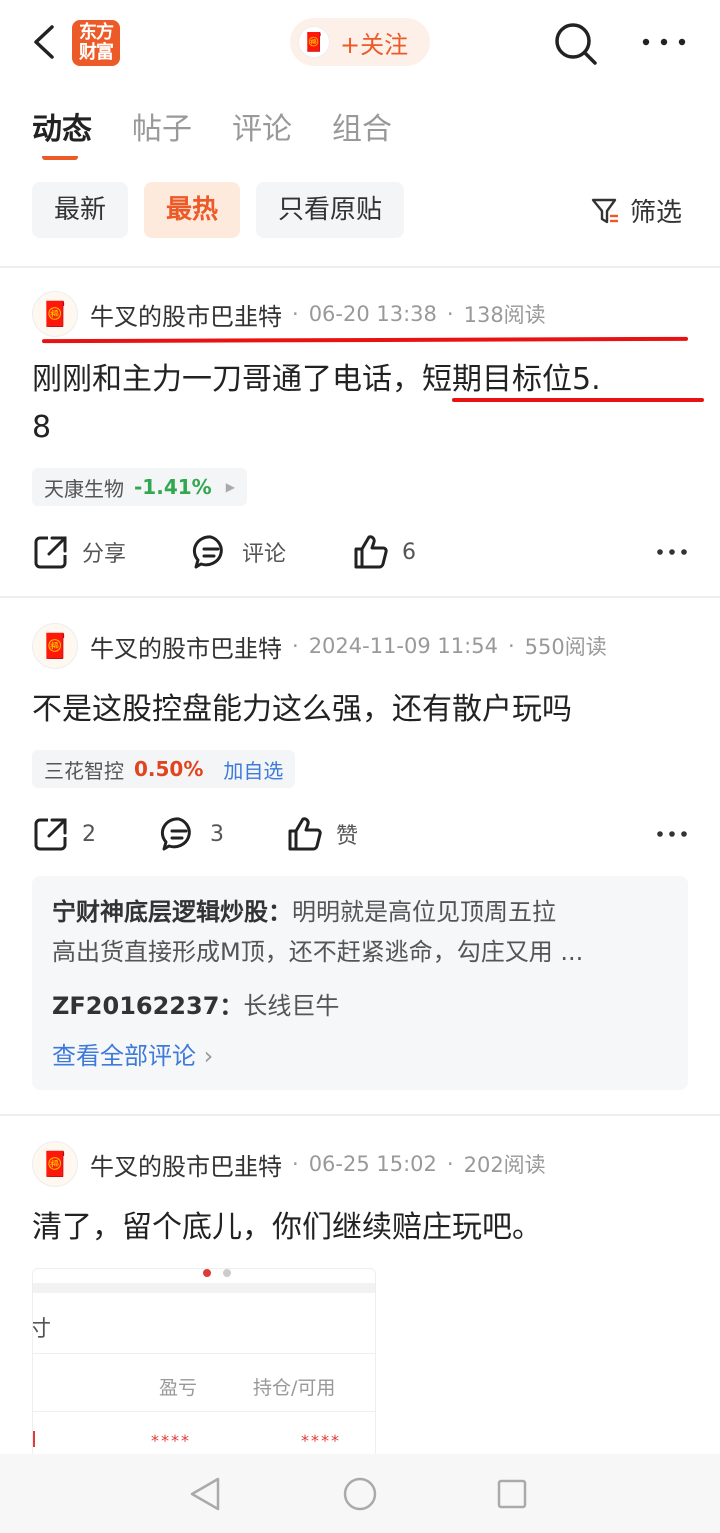 The height and width of the screenshot is (1533, 720). I want to click on share-count: 2, so click(89, 834).